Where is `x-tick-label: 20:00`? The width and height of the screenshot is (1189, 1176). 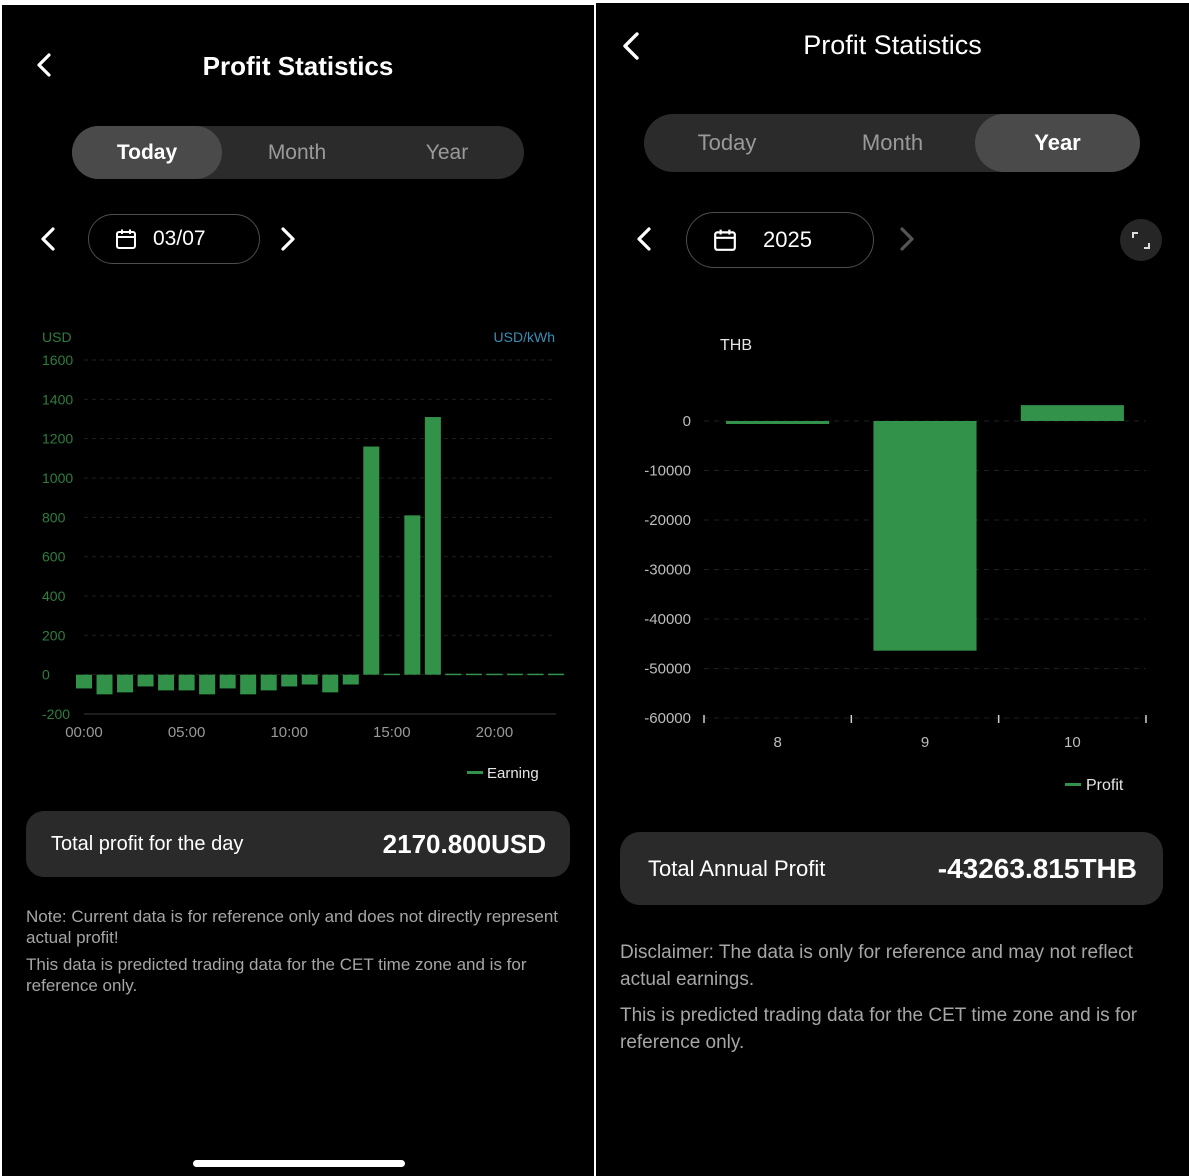
x-tick-label: 20:00 is located at coordinates (495, 732).